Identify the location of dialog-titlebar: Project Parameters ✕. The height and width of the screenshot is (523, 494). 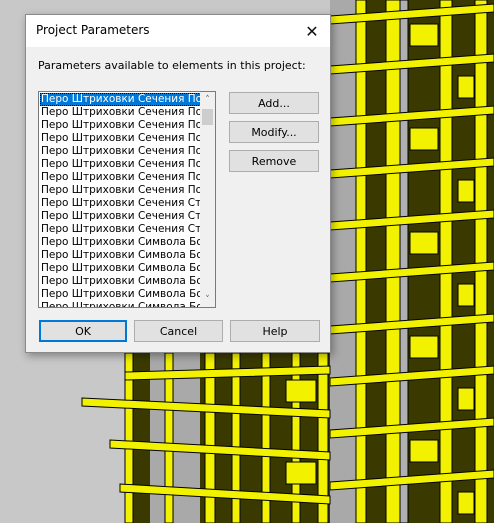
(178, 31).